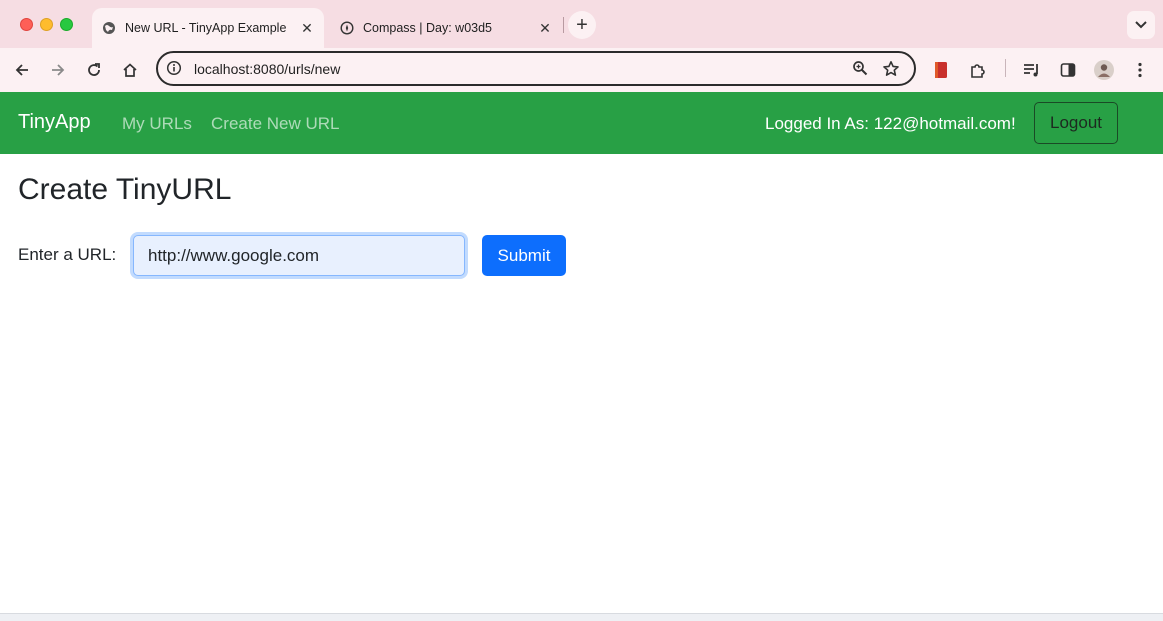 The width and height of the screenshot is (1163, 621). Describe the element at coordinates (563, 25) in the screenshot. I see `tab-separator` at that location.